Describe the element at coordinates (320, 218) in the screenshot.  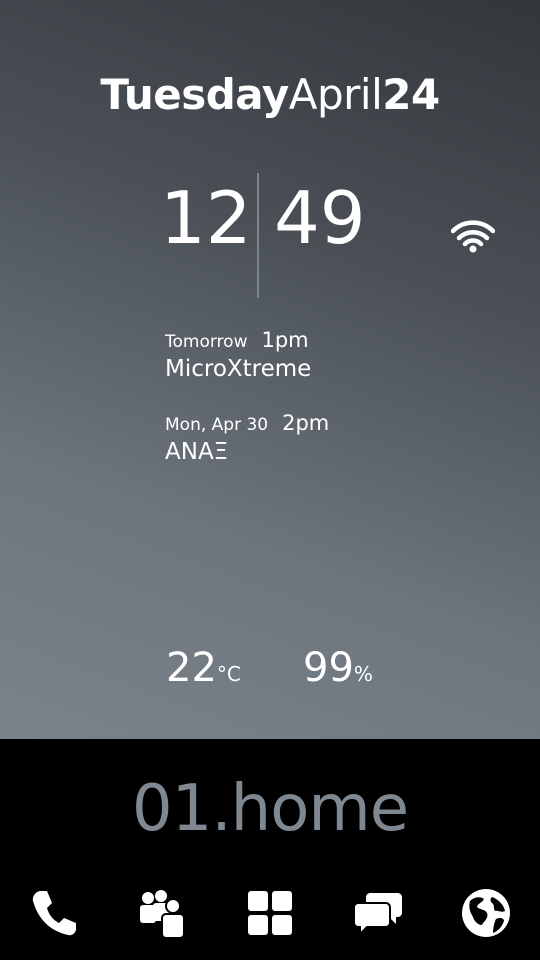
I see `clock-minutes: 49` at that location.